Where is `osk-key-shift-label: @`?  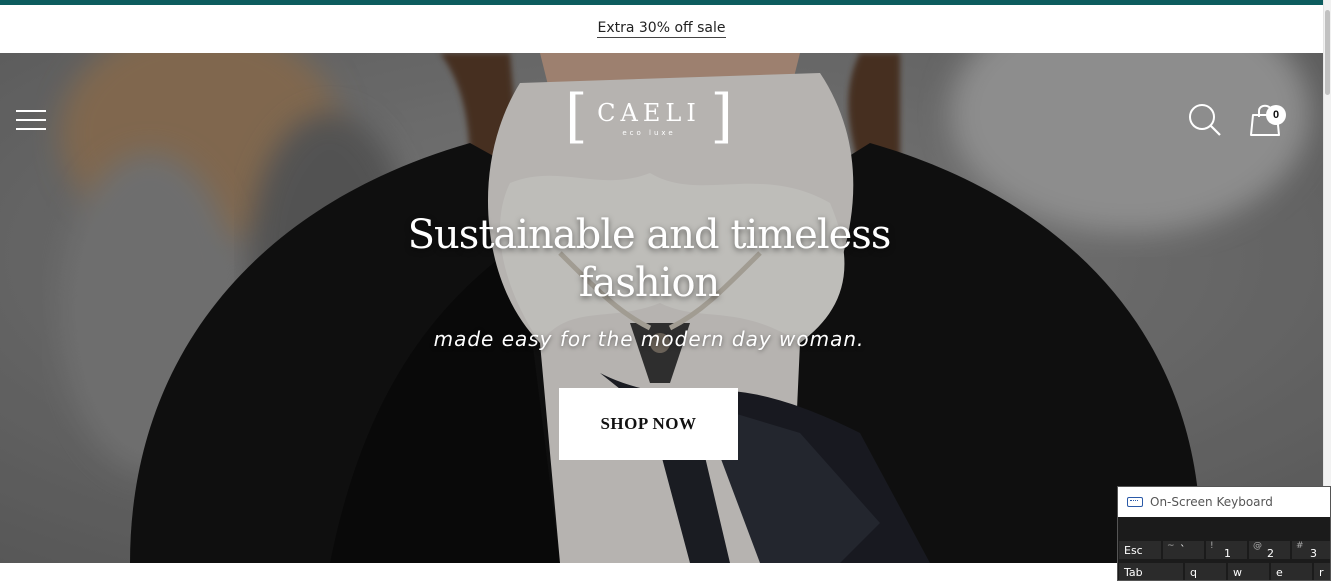
osk-key-shift-label: @ is located at coordinates (1257, 546).